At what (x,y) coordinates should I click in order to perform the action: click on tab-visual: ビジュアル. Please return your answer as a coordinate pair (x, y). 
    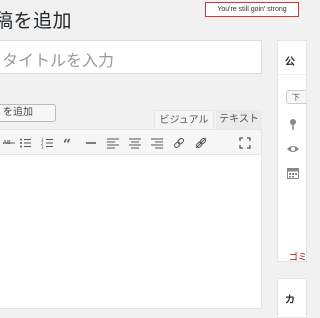
    Looking at the image, I should click on (184, 119).